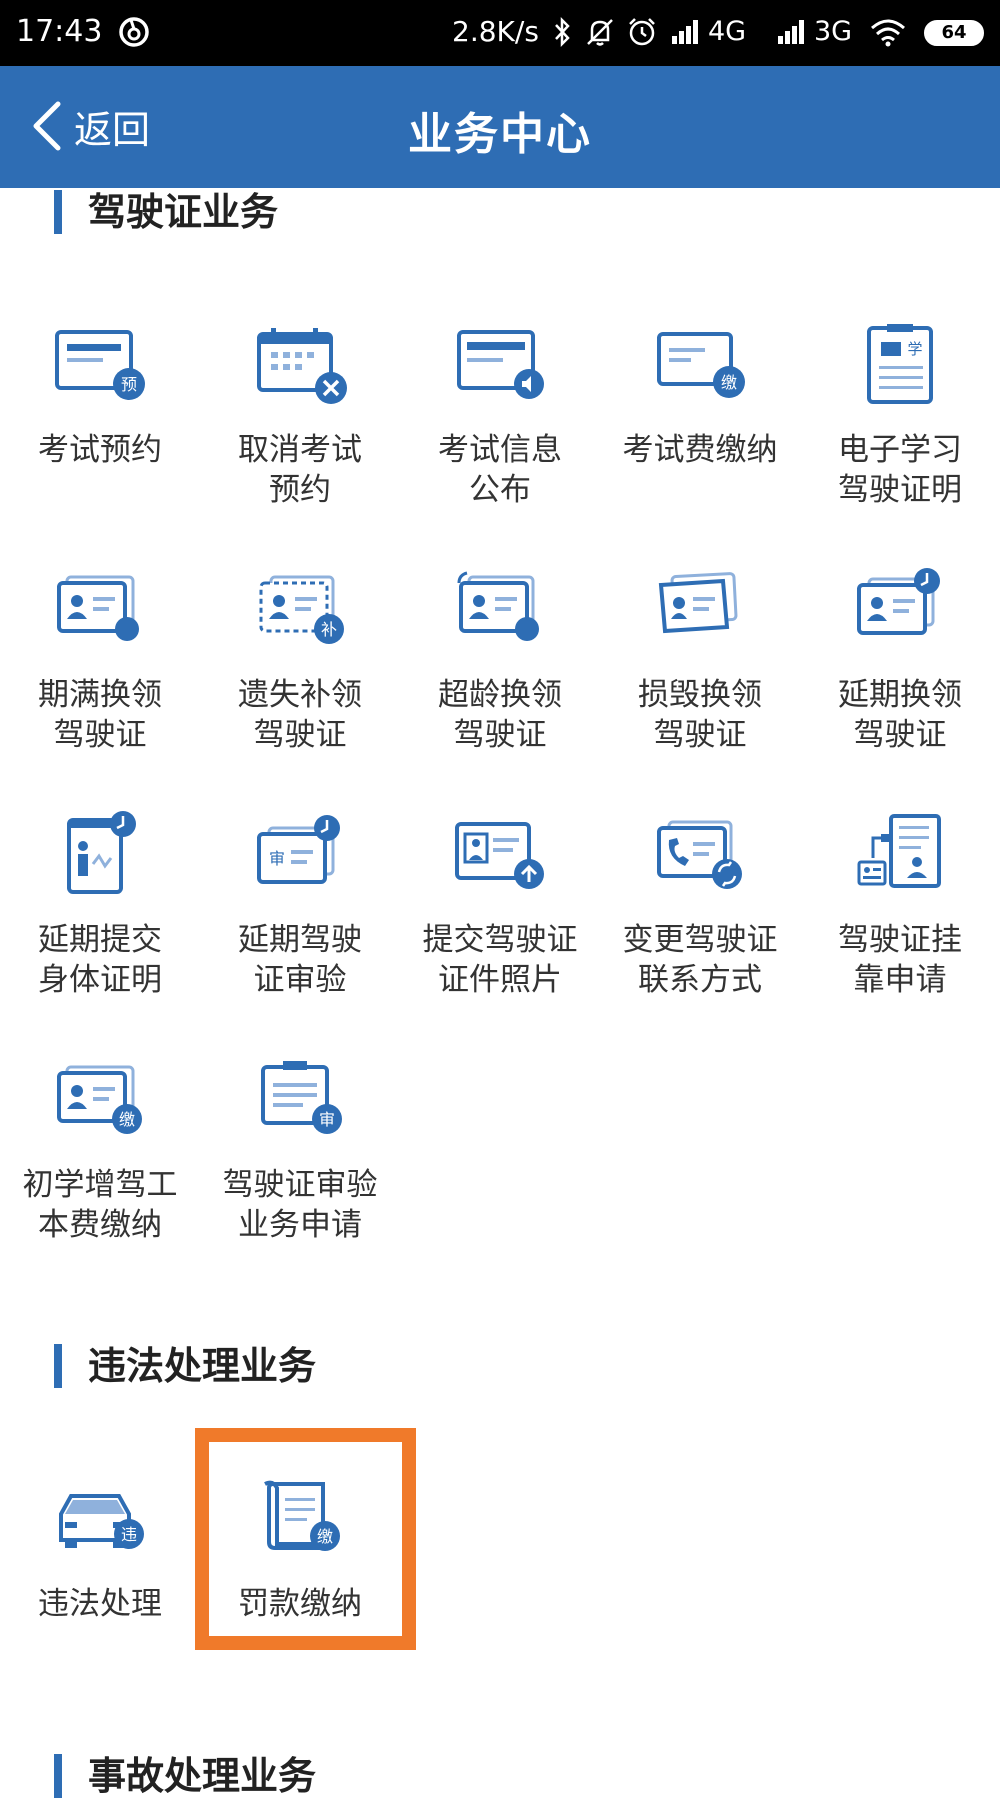  Describe the element at coordinates (329, 629) in the screenshot. I see `svg-text: 补` at that location.